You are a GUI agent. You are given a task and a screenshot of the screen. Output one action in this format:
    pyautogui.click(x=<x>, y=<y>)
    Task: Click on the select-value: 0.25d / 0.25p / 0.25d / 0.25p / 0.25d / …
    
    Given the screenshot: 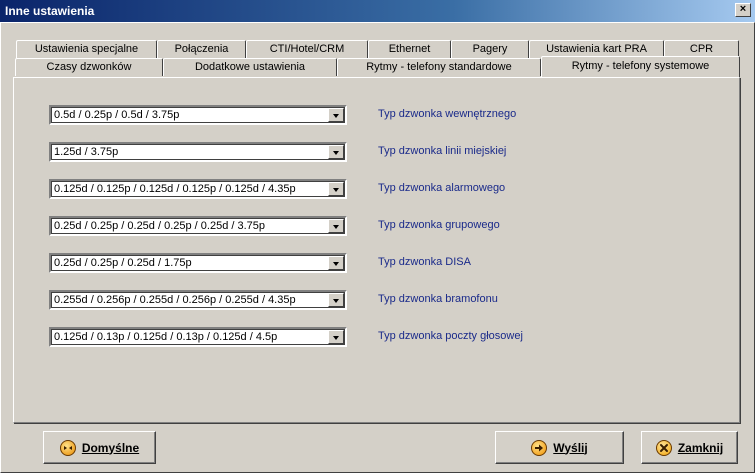 What is the action you would take?
    pyautogui.click(x=160, y=226)
    